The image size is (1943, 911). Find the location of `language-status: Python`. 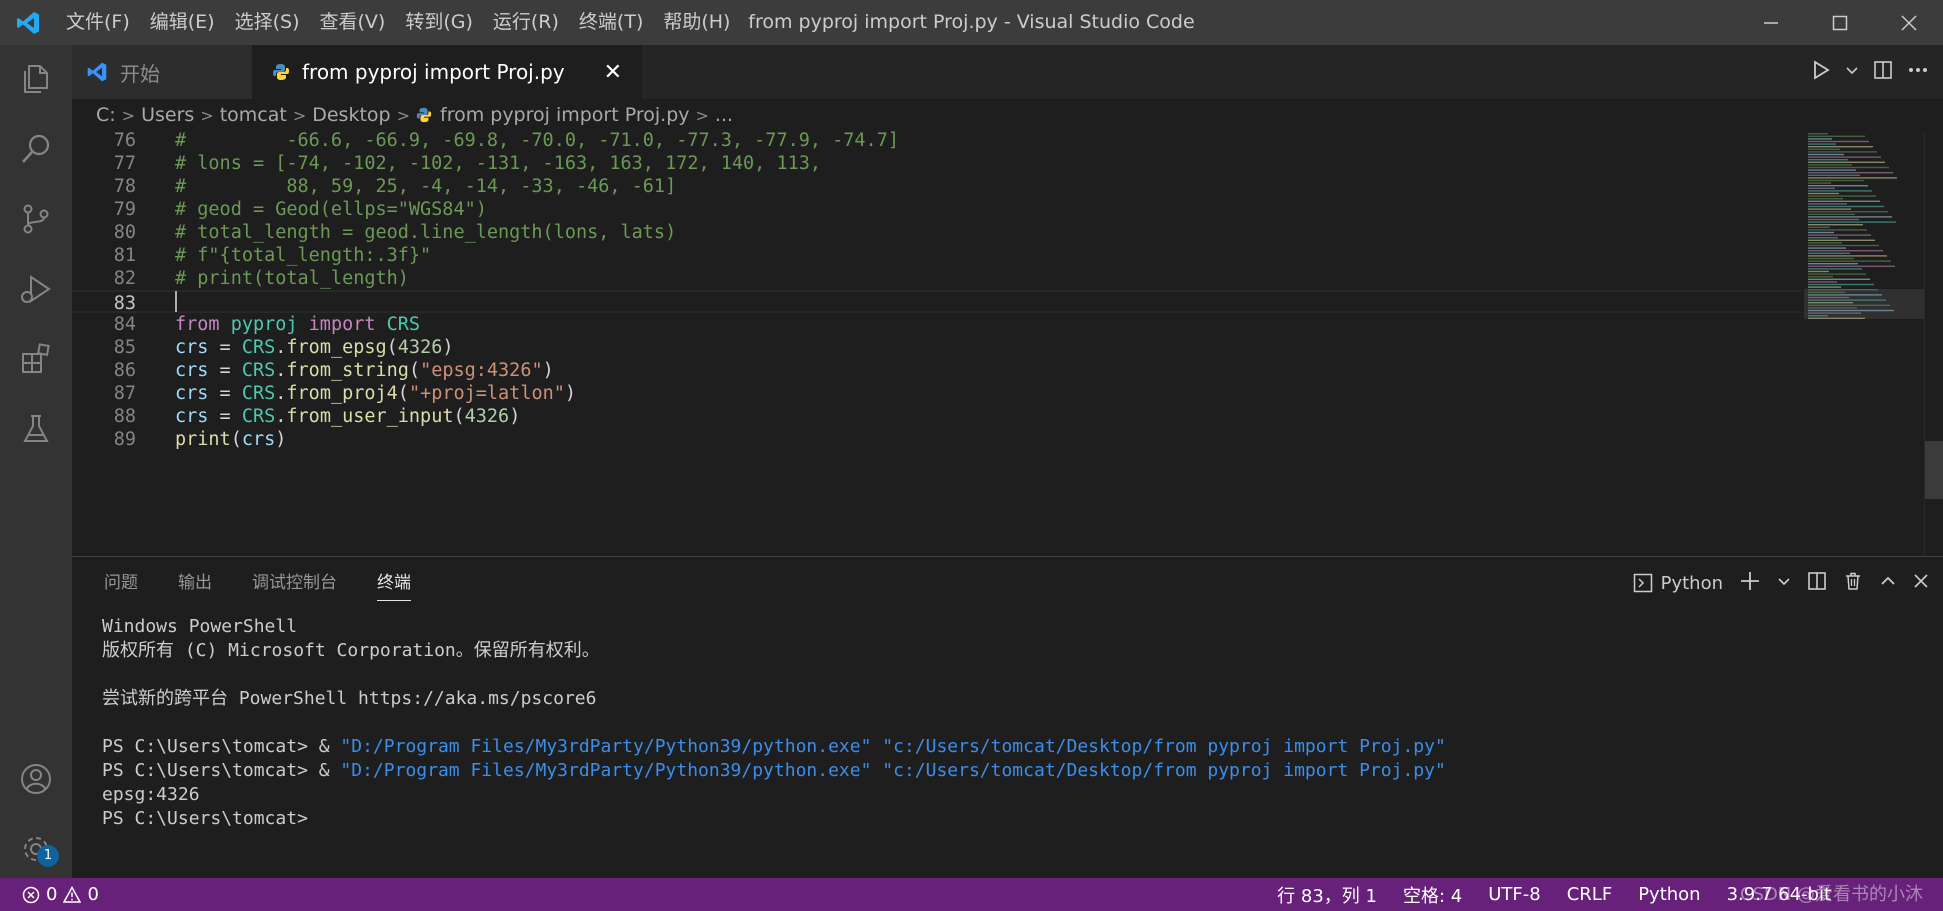

language-status: Python is located at coordinates (1669, 894).